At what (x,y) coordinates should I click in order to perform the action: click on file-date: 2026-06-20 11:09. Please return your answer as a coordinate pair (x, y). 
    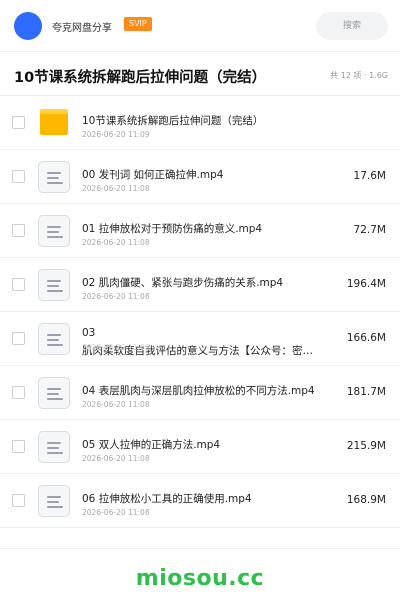
    Looking at the image, I should click on (116, 134).